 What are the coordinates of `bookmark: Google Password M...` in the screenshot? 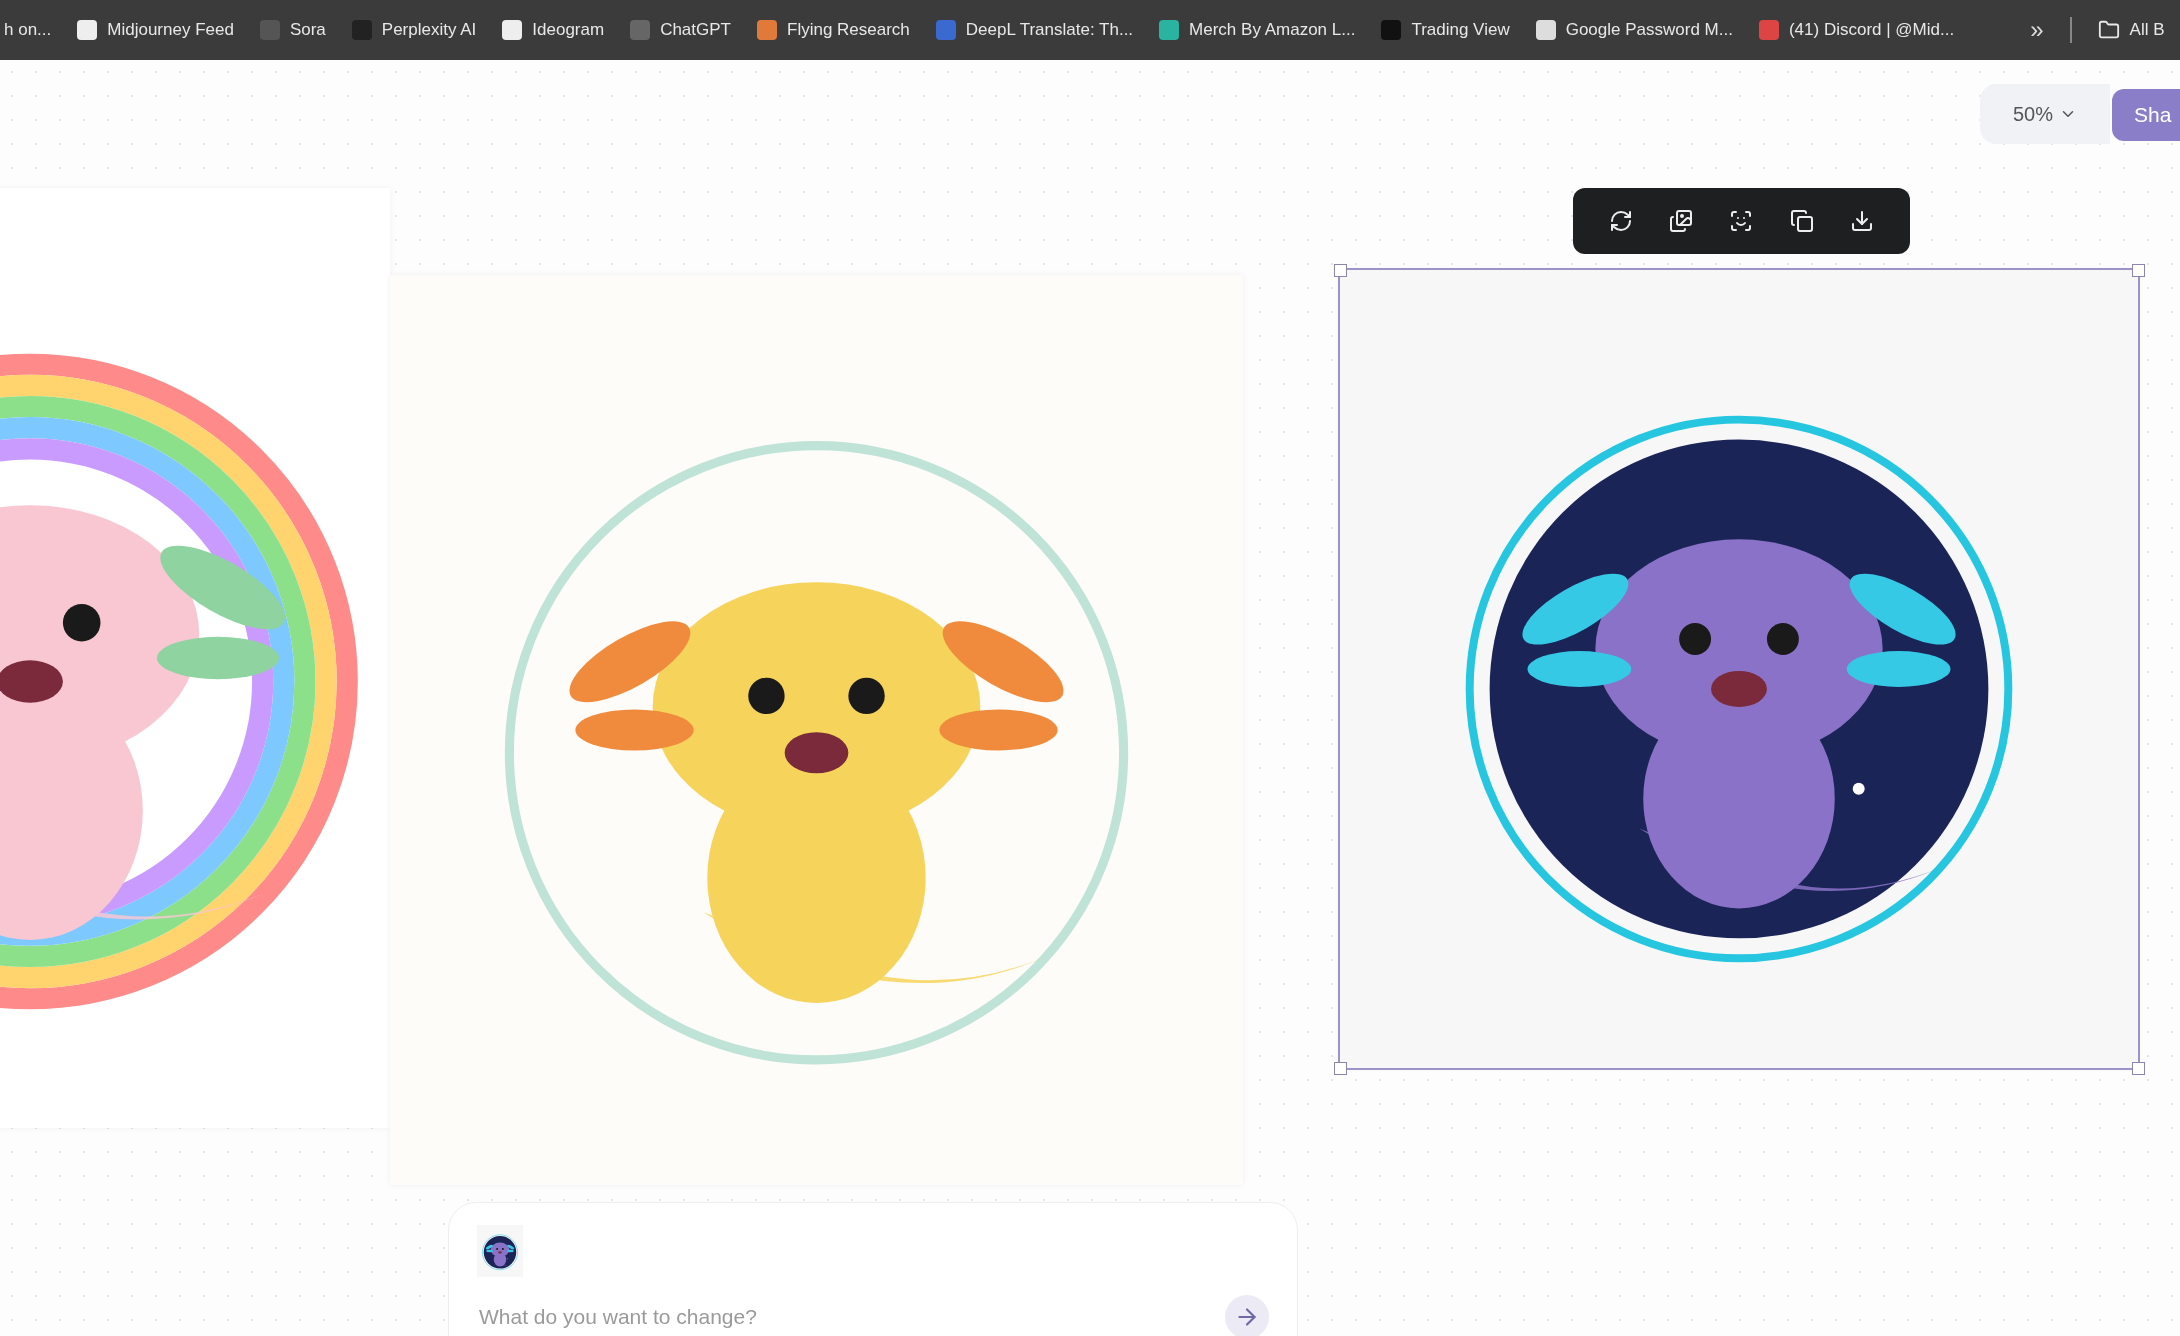 It's located at (1634, 30).